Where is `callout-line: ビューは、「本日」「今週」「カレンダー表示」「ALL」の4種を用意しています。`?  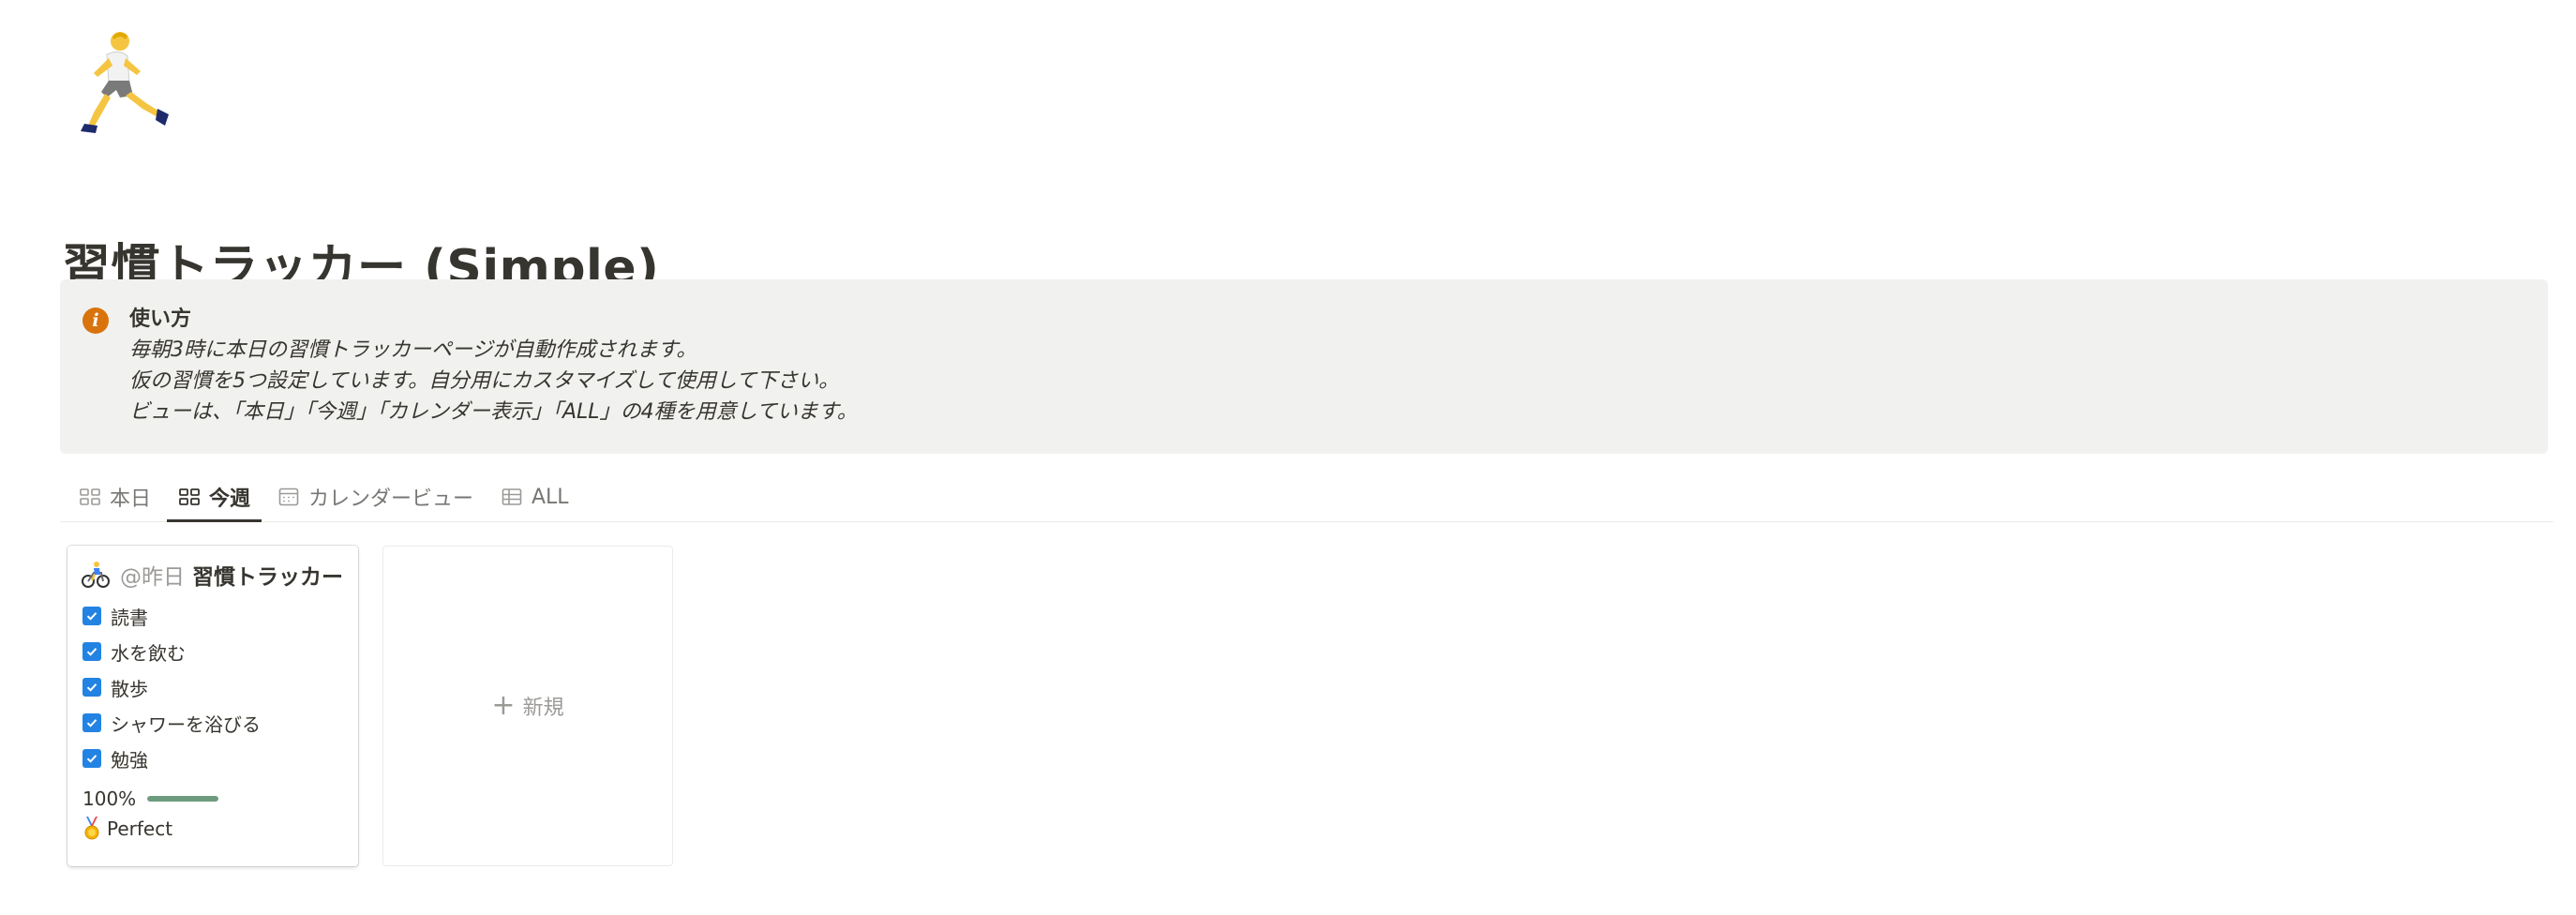 callout-line: ビューは、「本日」「今週」「カレンダー表示」「ALL」の4種を用意しています。 is located at coordinates (494, 412).